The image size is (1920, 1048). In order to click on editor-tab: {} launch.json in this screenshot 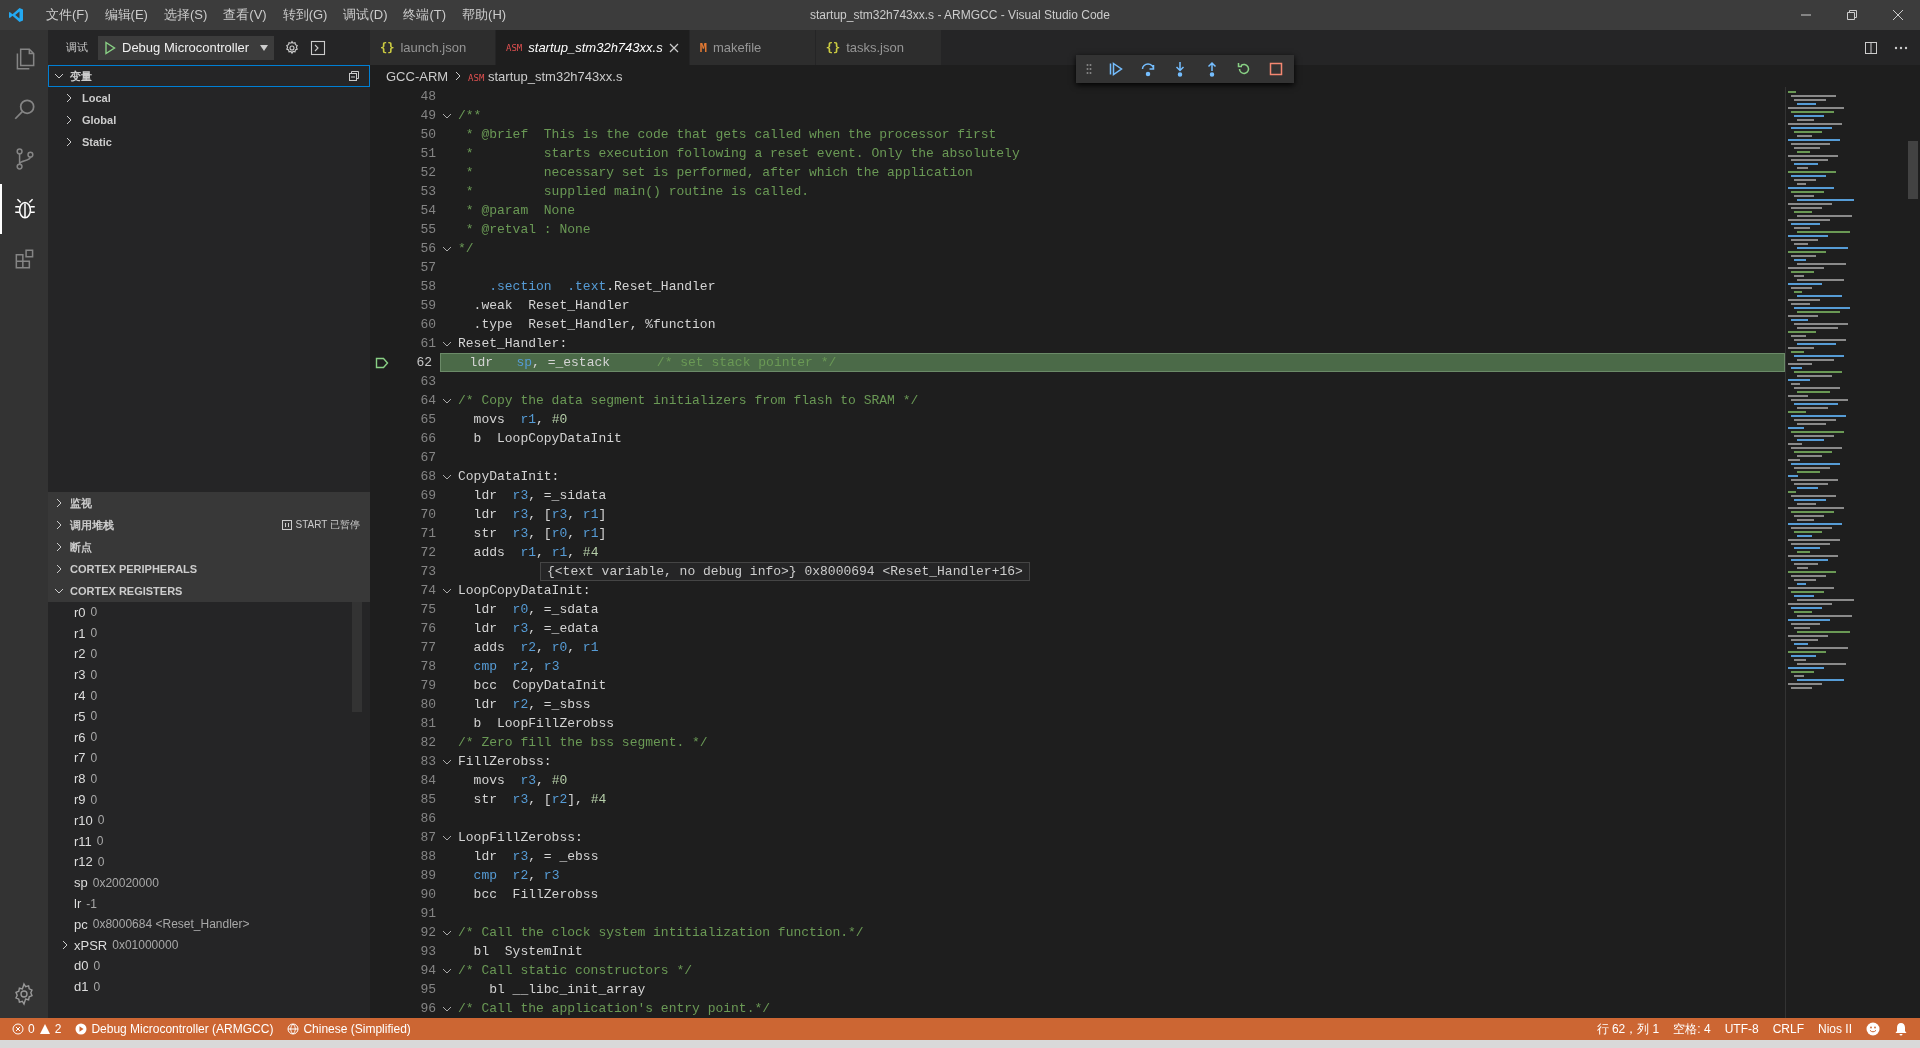, I will do `click(433, 47)`.